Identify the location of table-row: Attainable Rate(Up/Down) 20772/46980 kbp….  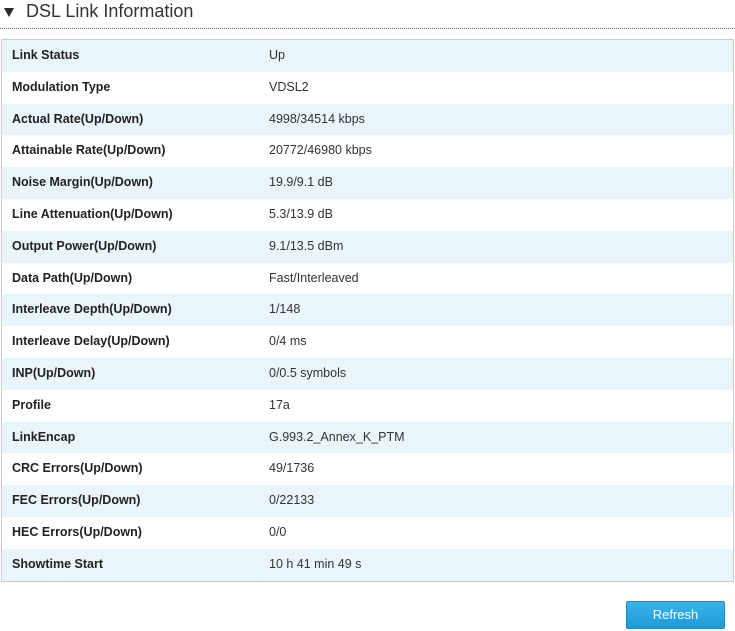
(367, 151).